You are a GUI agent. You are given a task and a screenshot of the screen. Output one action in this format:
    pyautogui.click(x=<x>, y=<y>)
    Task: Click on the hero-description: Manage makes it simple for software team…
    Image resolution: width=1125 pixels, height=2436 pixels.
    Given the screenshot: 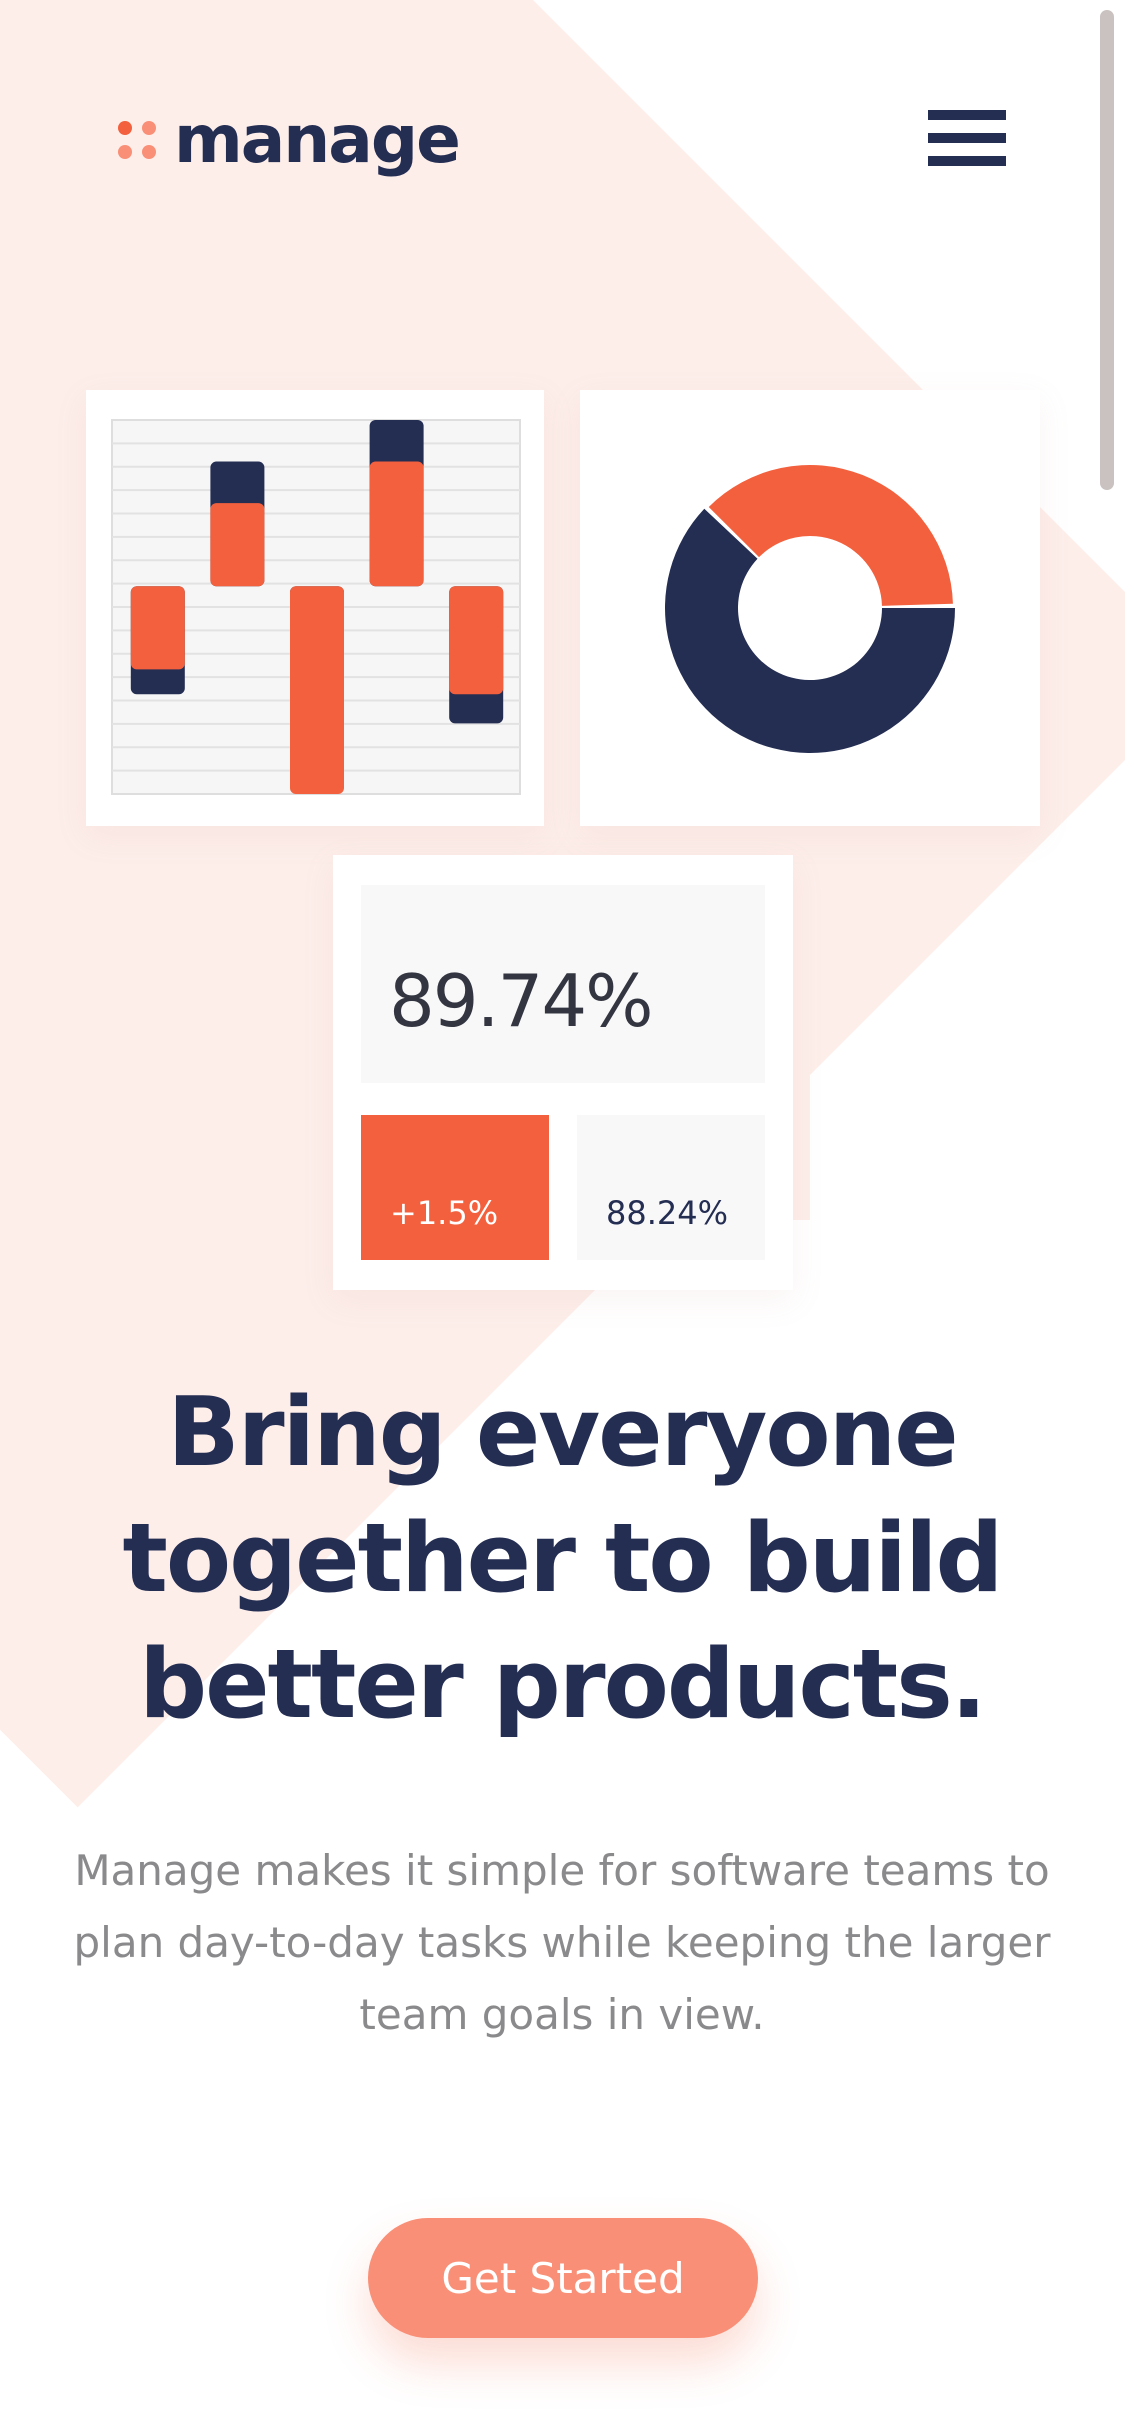 What is the action you would take?
    pyautogui.click(x=562, y=1942)
    